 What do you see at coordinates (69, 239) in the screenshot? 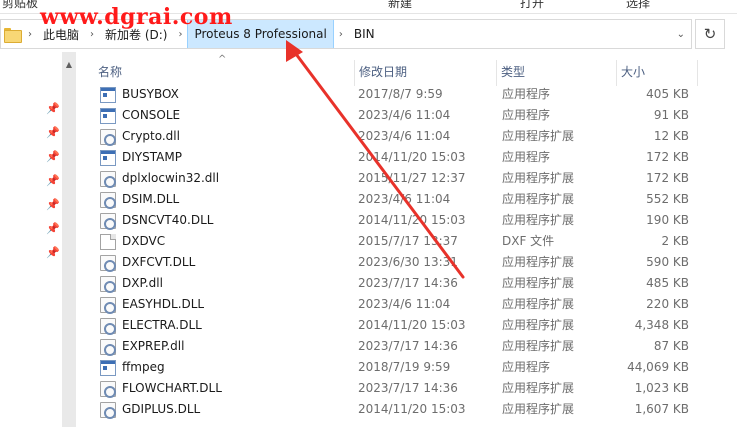
I see `nav-scrollbar: ▲` at bounding box center [69, 239].